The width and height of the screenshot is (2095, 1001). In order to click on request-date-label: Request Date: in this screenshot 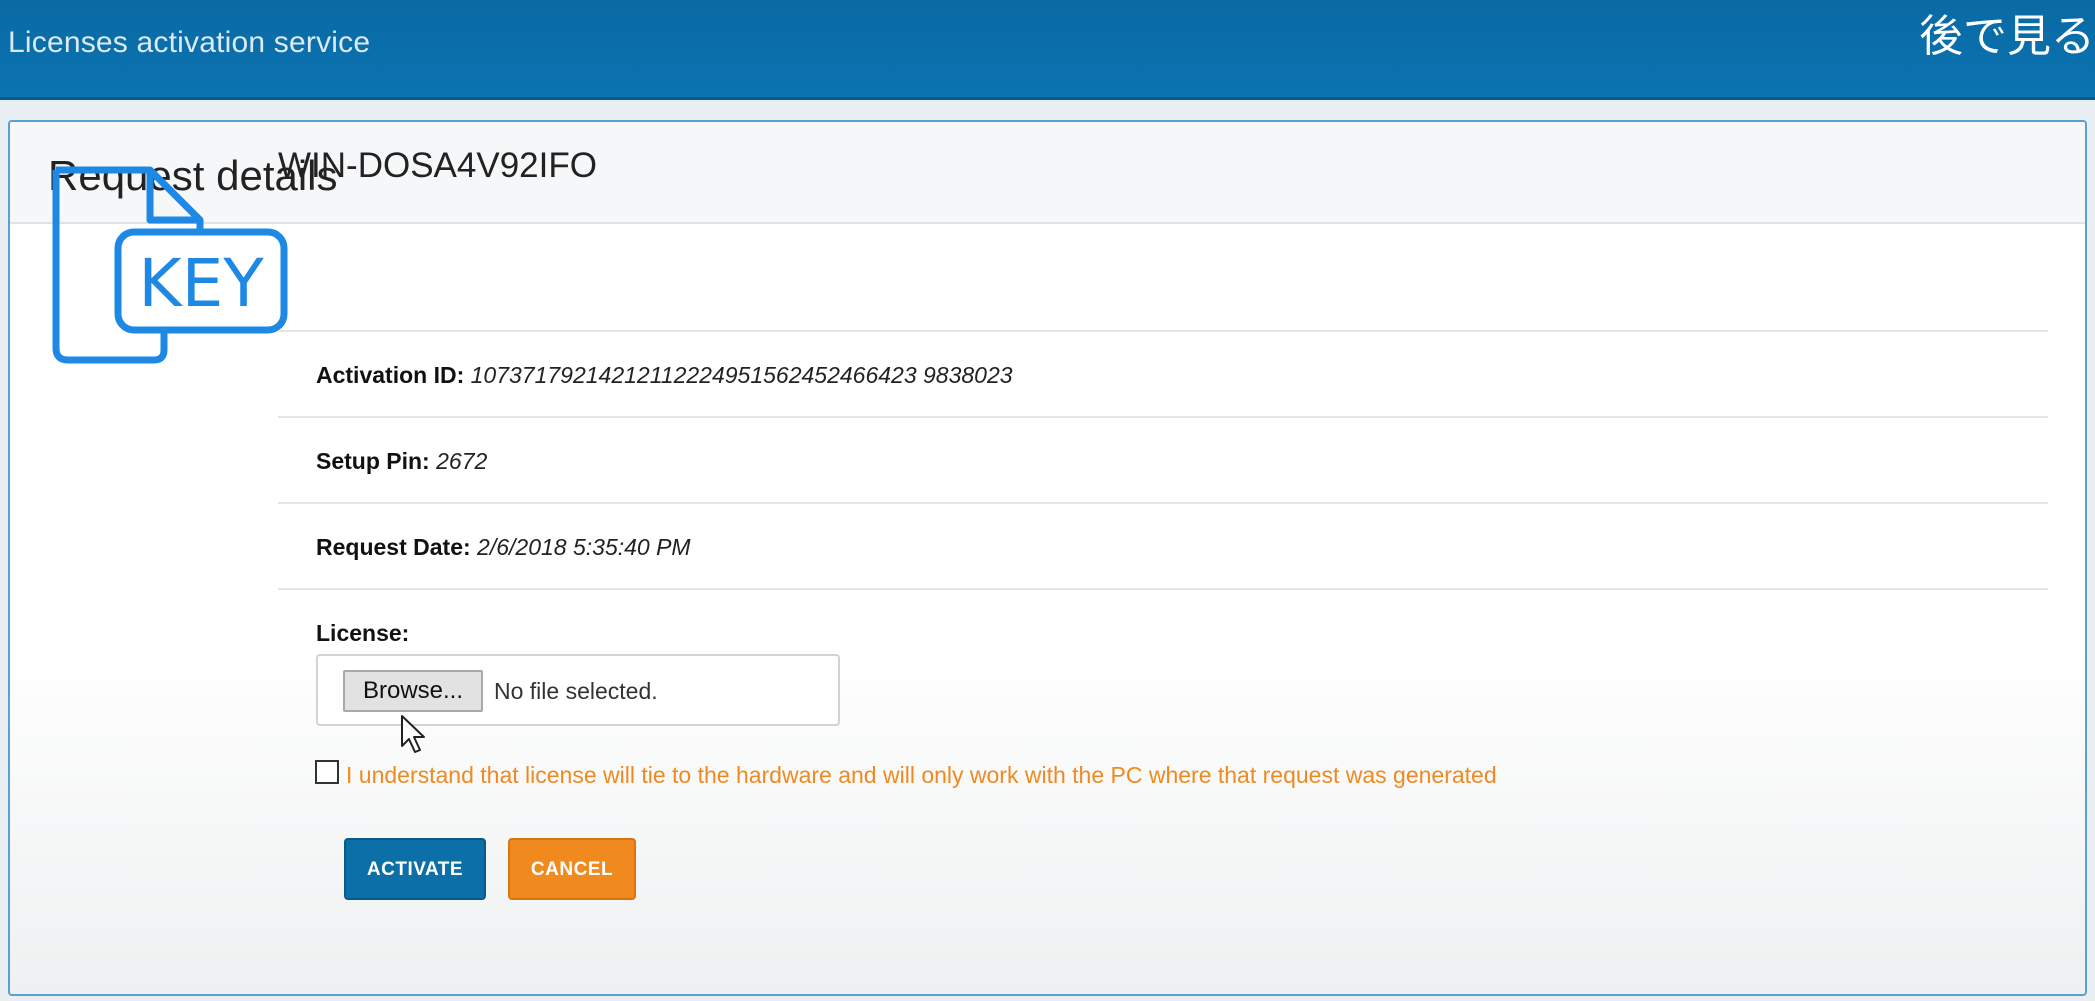, I will do `click(393, 547)`.